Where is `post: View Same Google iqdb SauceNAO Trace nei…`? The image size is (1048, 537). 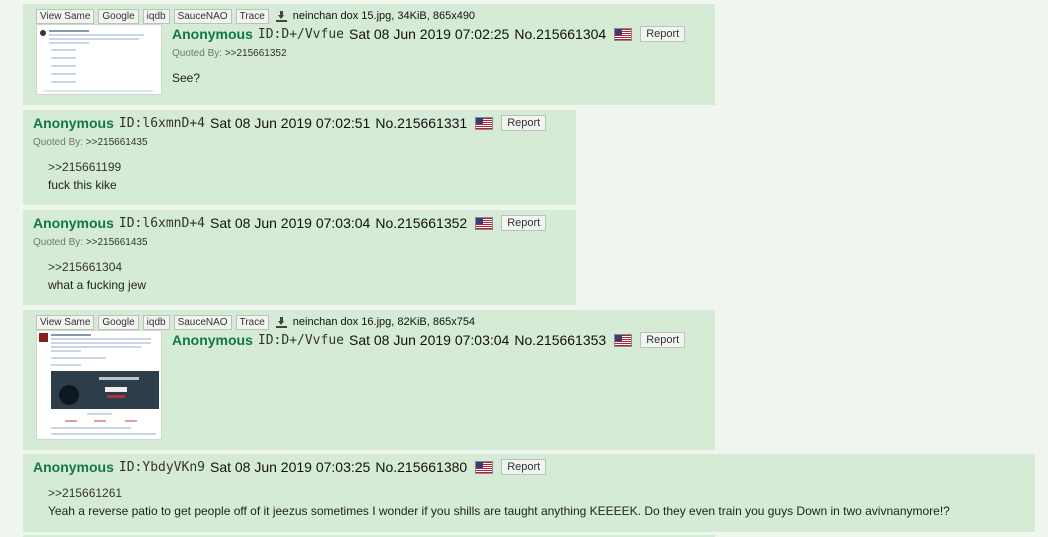 post: View Same Google iqdb SauceNAO Trace nei… is located at coordinates (369, 54).